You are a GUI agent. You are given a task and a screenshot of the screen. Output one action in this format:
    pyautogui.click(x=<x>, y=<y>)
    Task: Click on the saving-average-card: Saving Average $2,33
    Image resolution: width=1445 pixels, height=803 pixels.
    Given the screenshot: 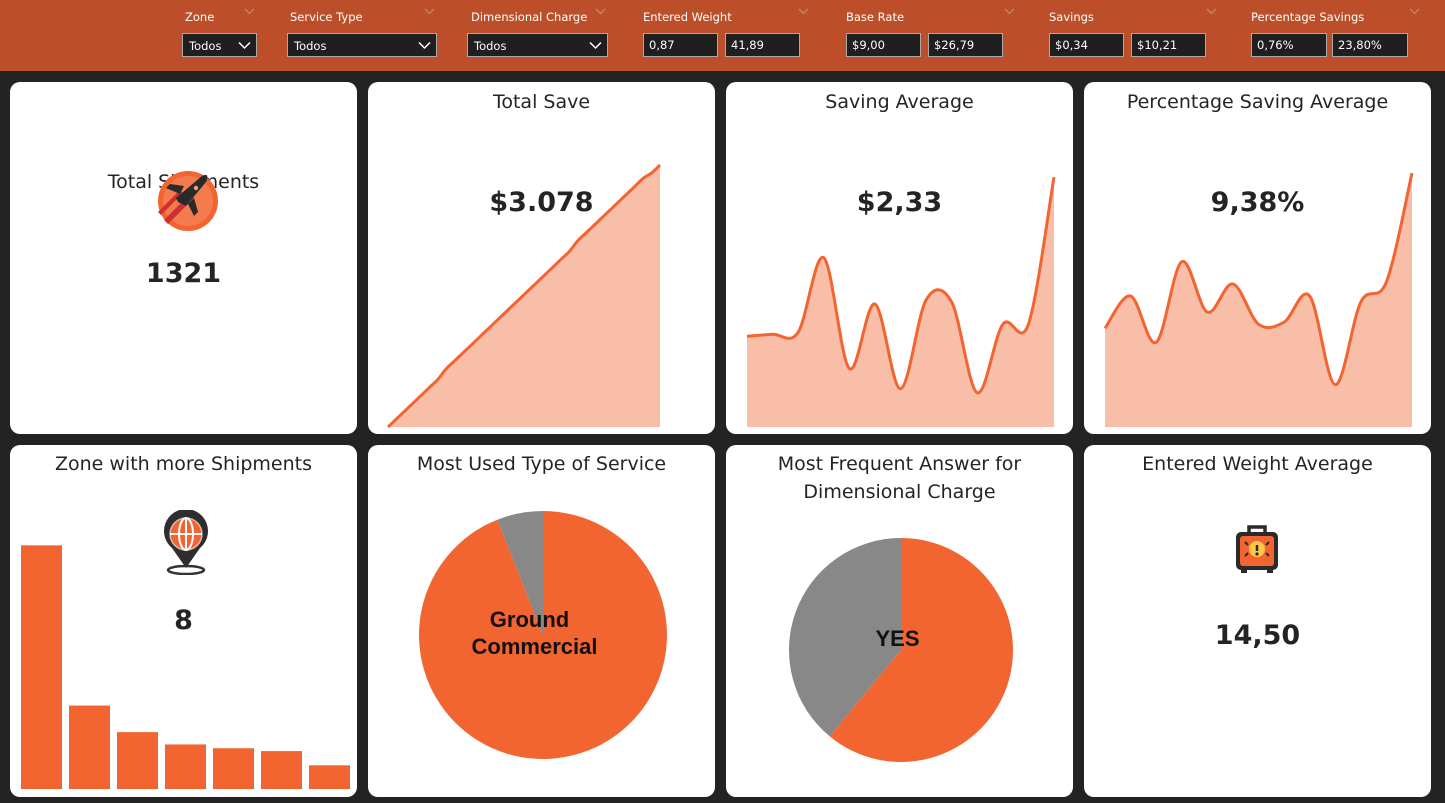 What is the action you would take?
    pyautogui.click(x=899, y=258)
    